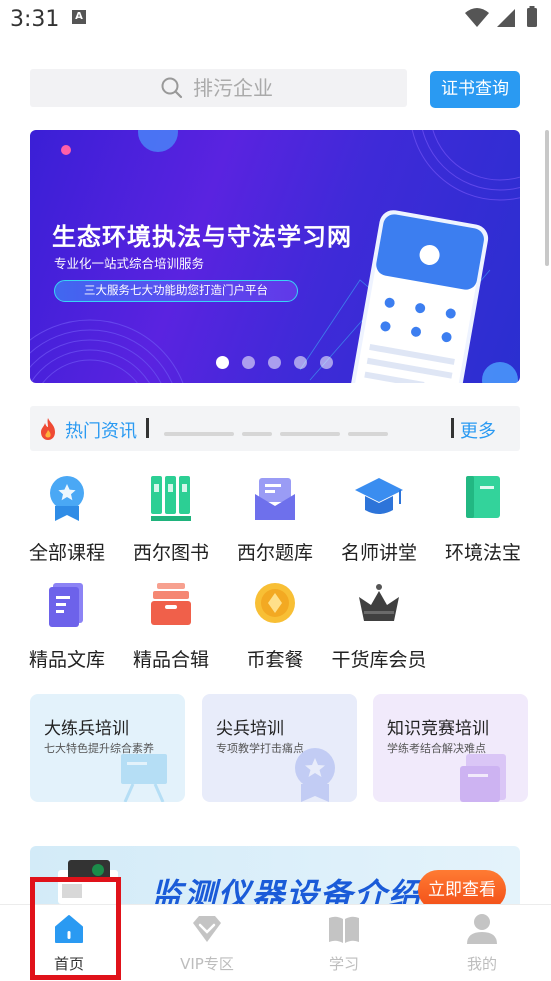 The image size is (551, 981). Describe the element at coordinates (379, 521) in the screenshot. I see `grid-item-master-lecture: 名师讲堂` at that location.